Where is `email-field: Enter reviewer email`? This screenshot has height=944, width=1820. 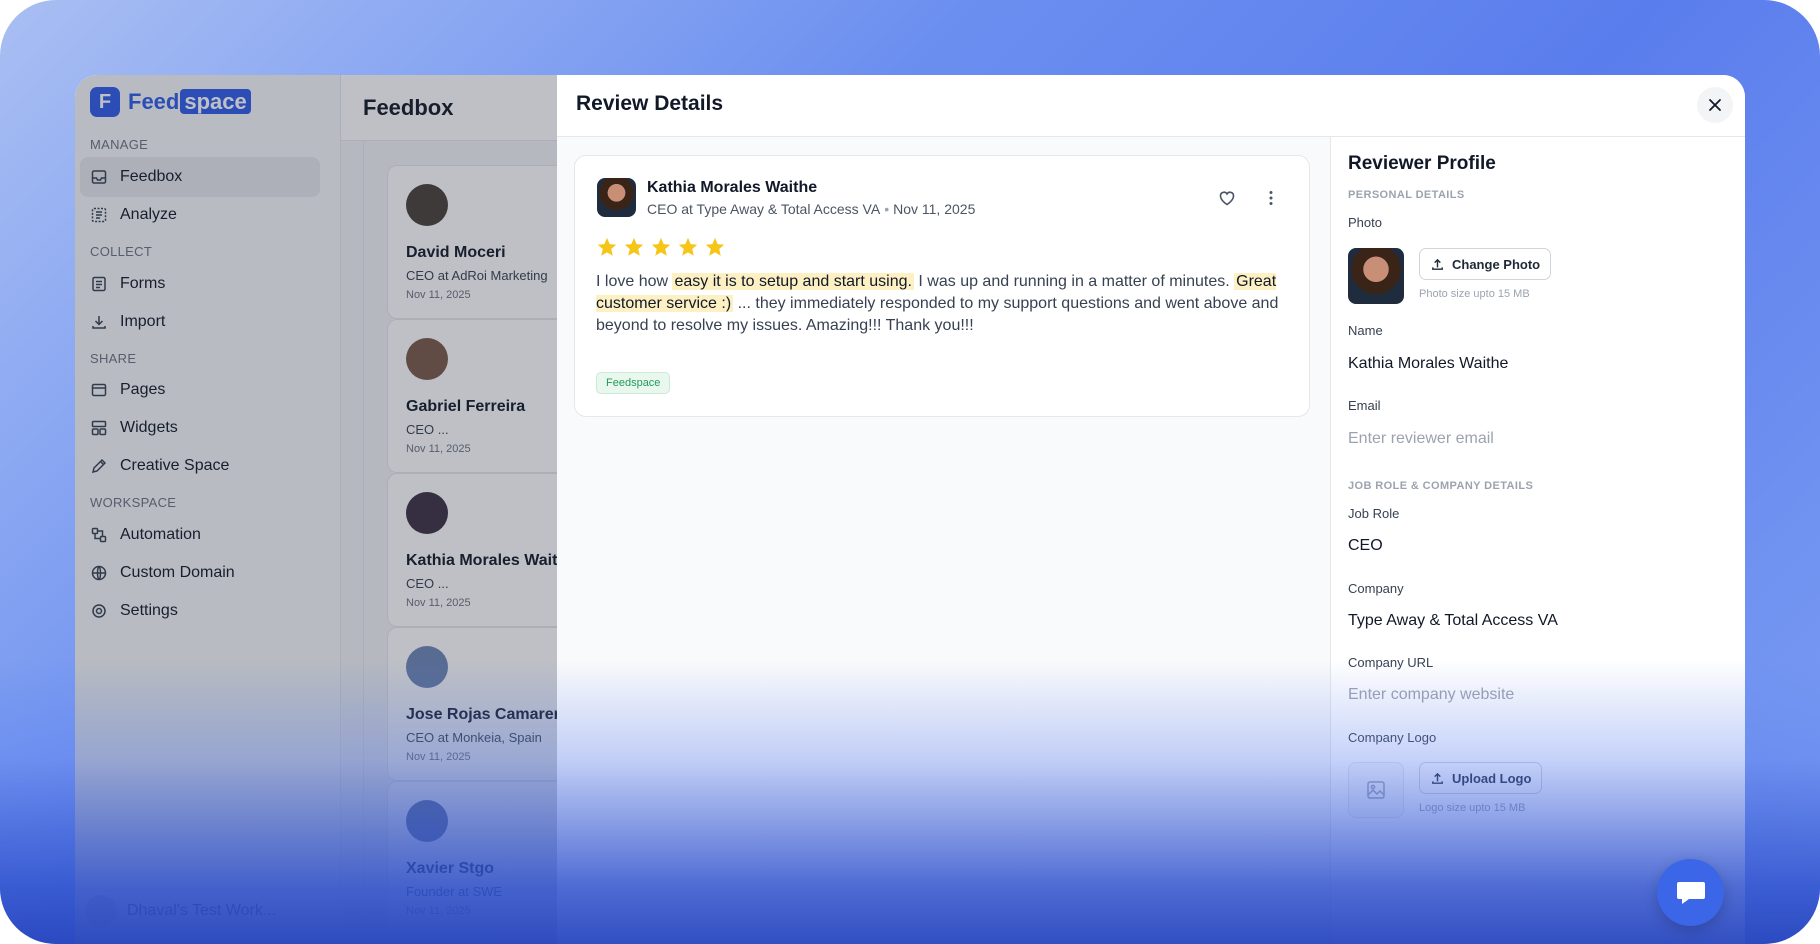 email-field: Enter reviewer email is located at coordinates (1421, 439).